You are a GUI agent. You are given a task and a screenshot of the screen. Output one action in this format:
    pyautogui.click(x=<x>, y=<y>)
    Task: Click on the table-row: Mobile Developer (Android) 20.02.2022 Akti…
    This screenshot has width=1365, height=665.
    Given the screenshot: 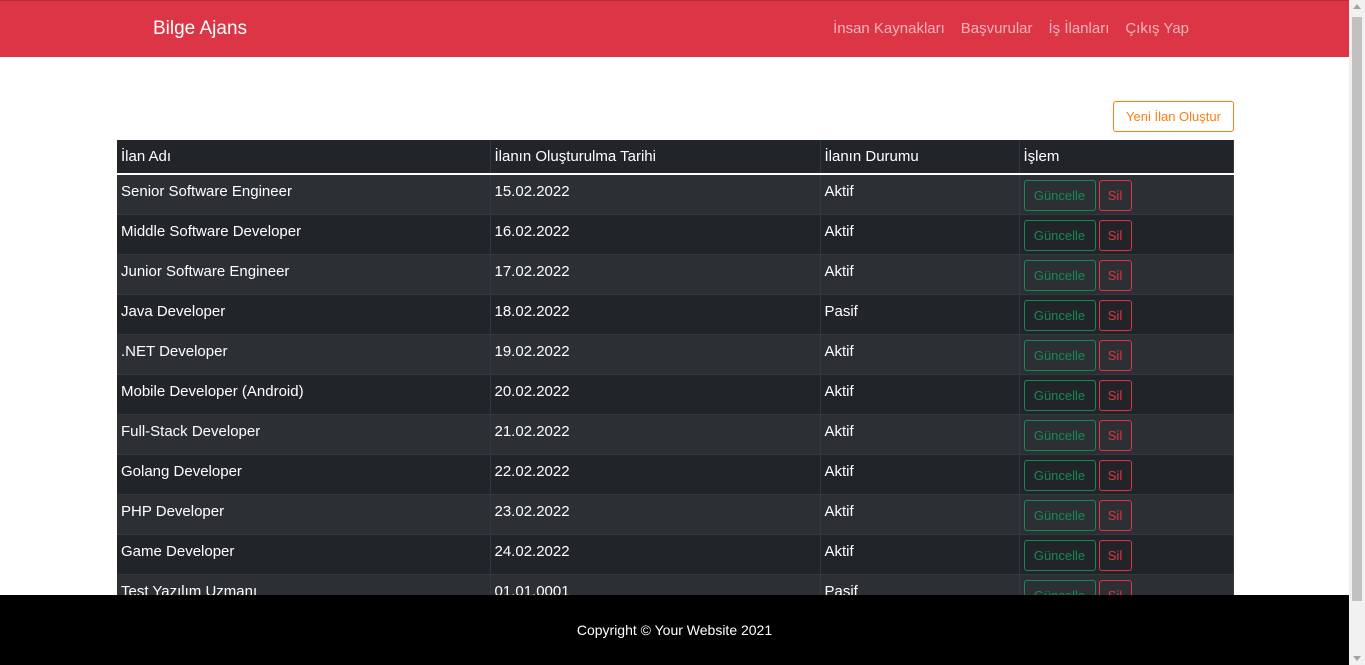 What is the action you would take?
    pyautogui.click(x=675, y=394)
    